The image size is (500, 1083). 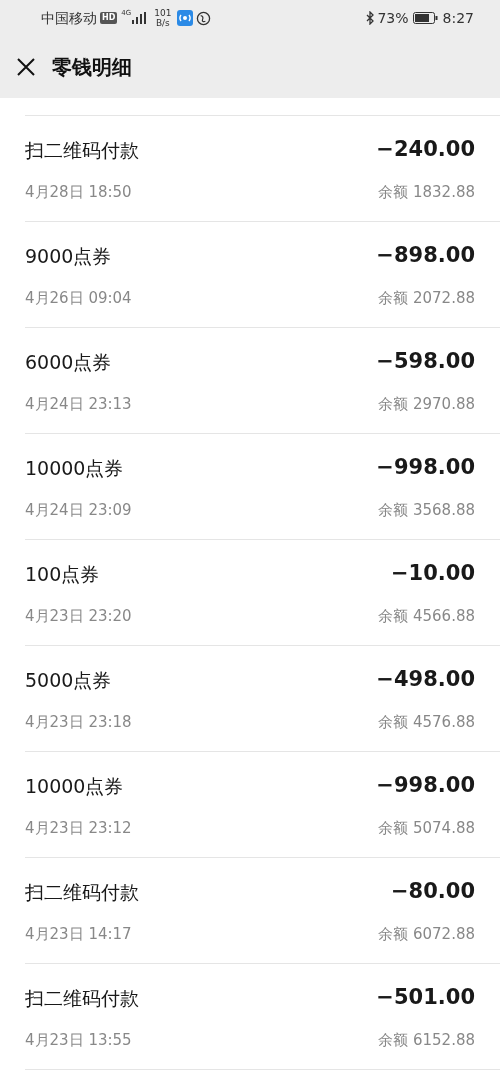 I want to click on transaction-time: 4月28日 18:50, so click(x=78, y=192).